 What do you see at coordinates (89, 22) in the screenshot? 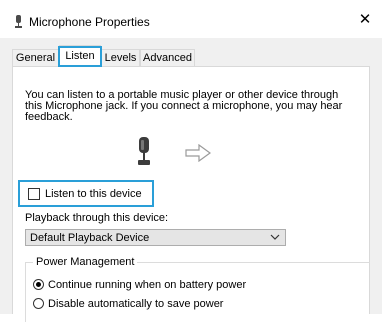
I see `window-title: Microphone Properties` at bounding box center [89, 22].